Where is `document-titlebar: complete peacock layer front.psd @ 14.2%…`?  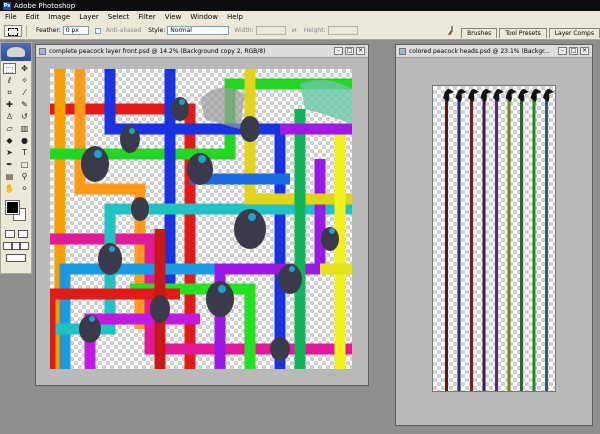
document-titlebar: complete peacock layer front.psd @ 14.2%… is located at coordinates (202, 51).